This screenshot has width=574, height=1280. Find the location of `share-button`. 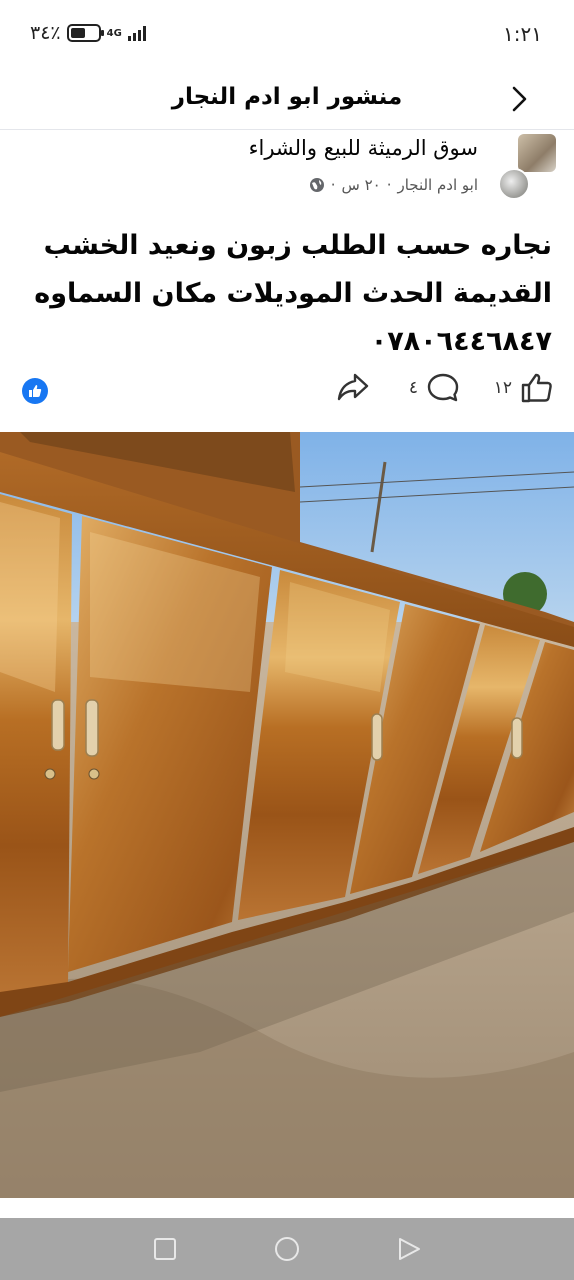

share-button is located at coordinates (353, 387).